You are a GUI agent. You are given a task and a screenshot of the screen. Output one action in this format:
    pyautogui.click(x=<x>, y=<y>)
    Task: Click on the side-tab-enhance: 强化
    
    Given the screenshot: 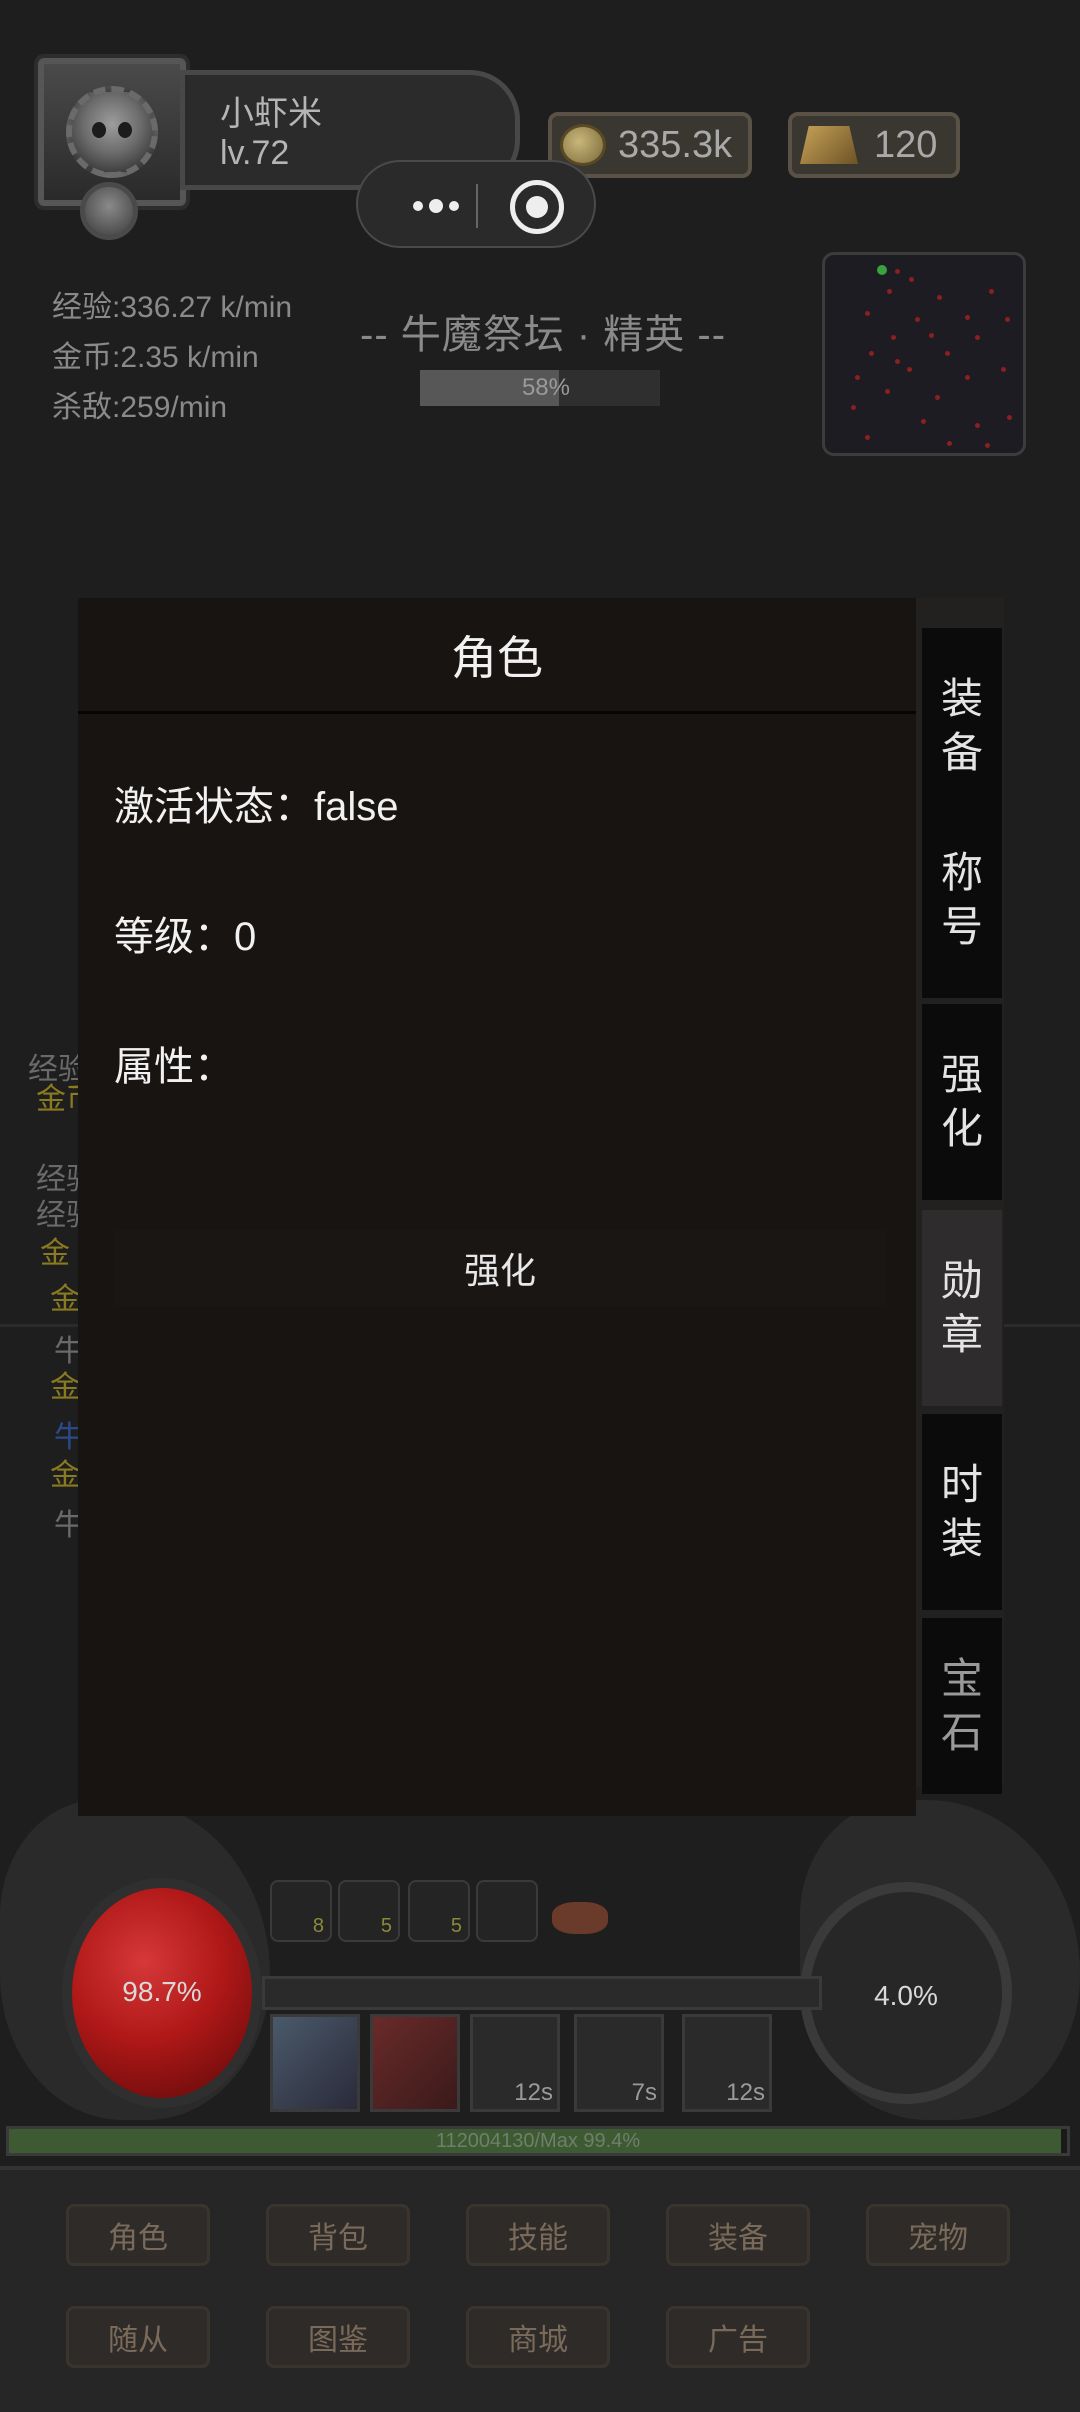 What is the action you would take?
    pyautogui.click(x=962, y=1102)
    